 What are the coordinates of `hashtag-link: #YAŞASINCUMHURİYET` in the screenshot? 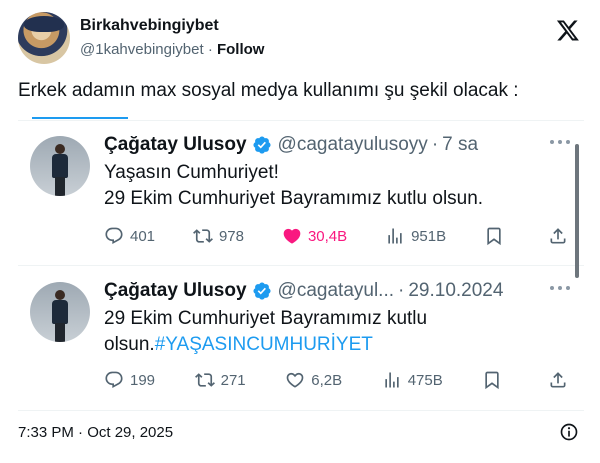 It's located at (264, 344).